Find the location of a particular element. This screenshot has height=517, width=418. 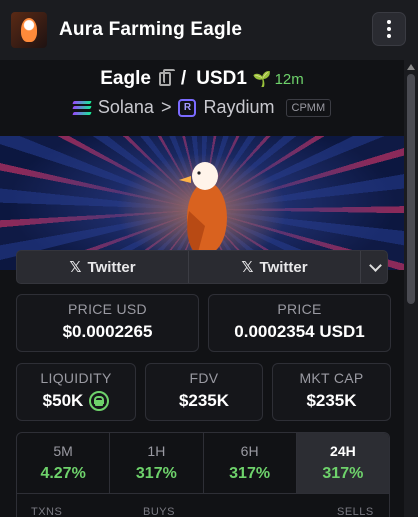

liquidity-value-row: $50K is located at coordinates (76, 401).